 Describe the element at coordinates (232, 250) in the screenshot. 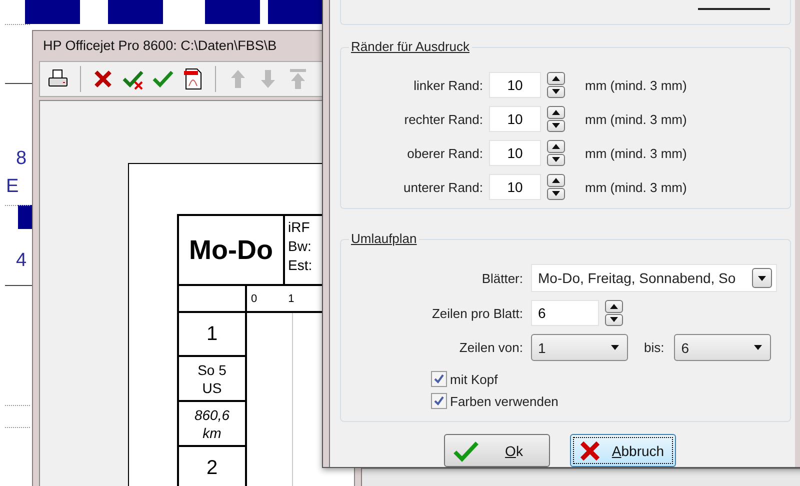

I see `sheet-title: Mo-Do` at that location.